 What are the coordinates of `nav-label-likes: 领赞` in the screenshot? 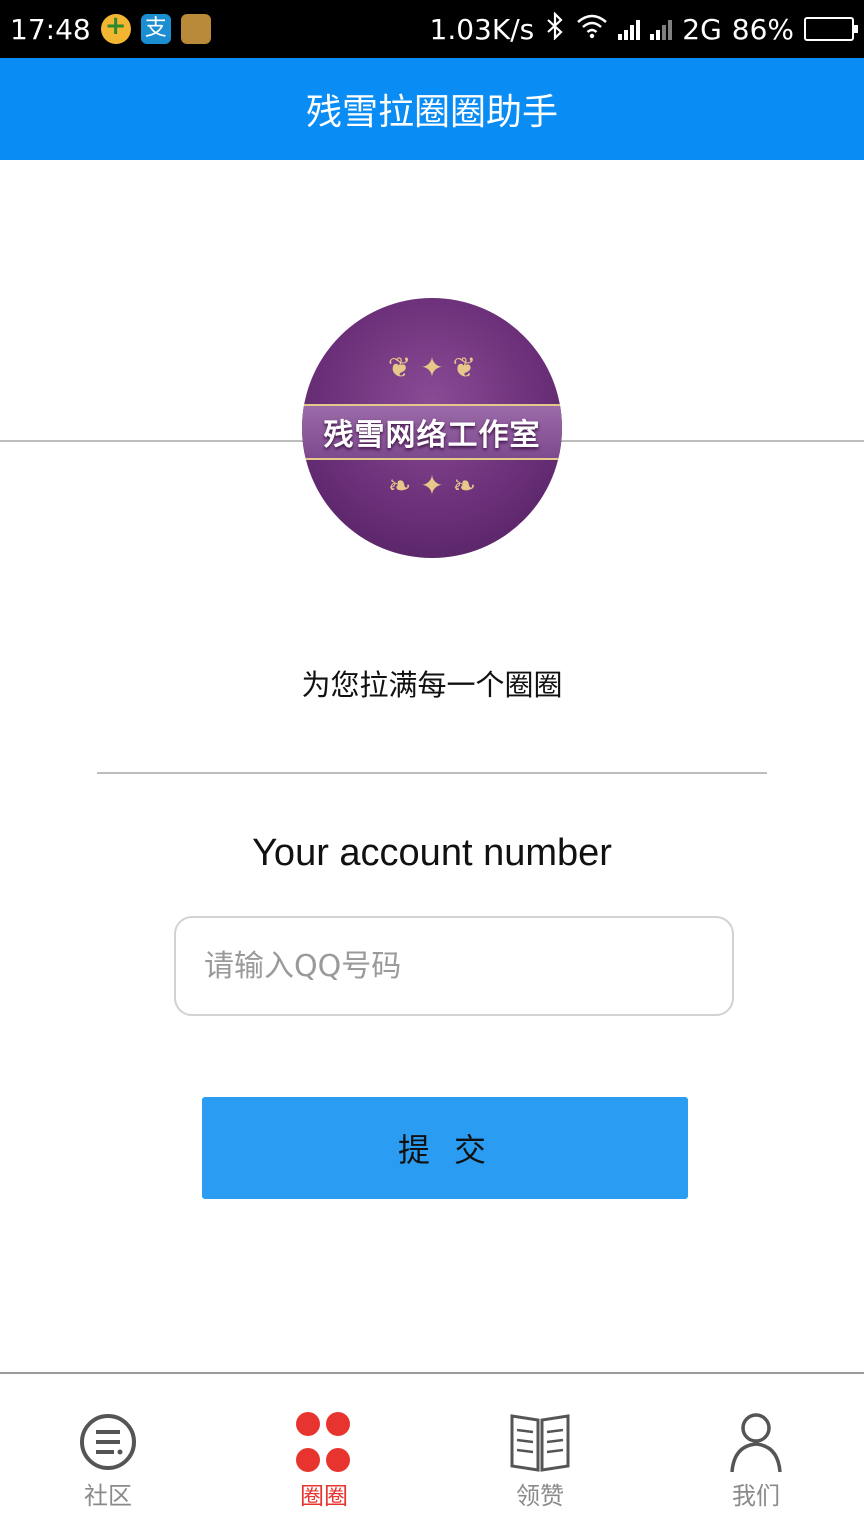 It's located at (540, 1496).